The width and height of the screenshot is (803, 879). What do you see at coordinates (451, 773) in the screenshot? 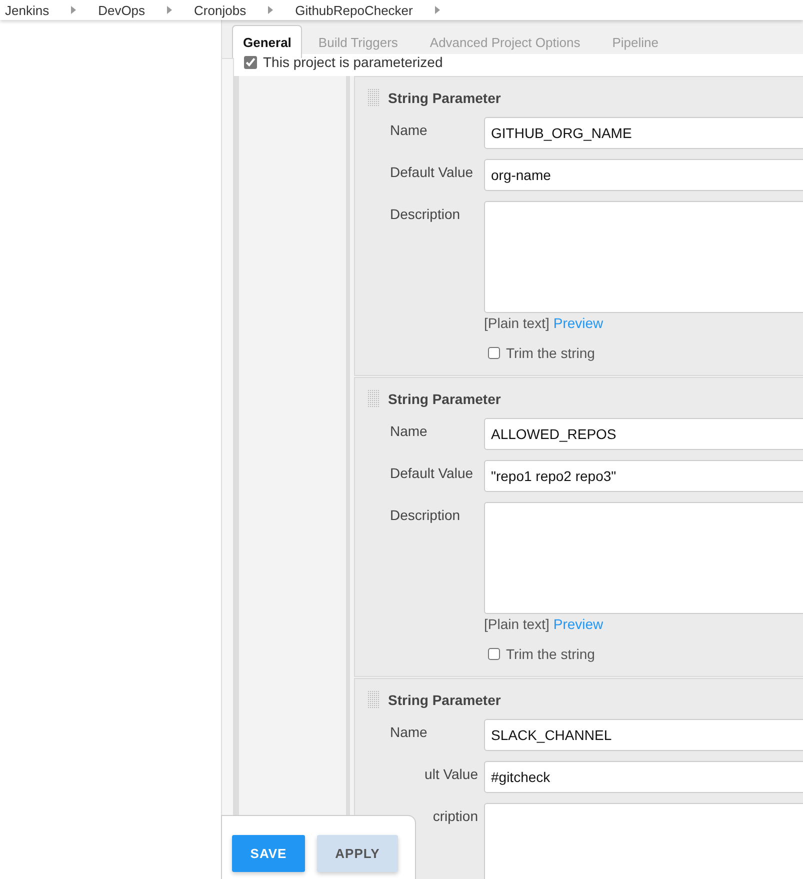
I see `field-label: ult Value` at bounding box center [451, 773].